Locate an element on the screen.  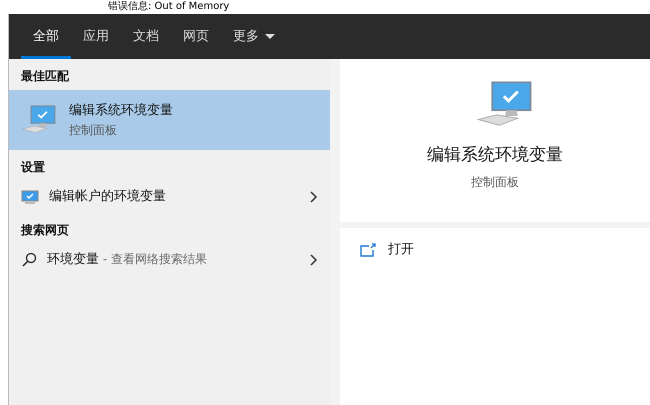
tab: 网页 is located at coordinates (196, 36).